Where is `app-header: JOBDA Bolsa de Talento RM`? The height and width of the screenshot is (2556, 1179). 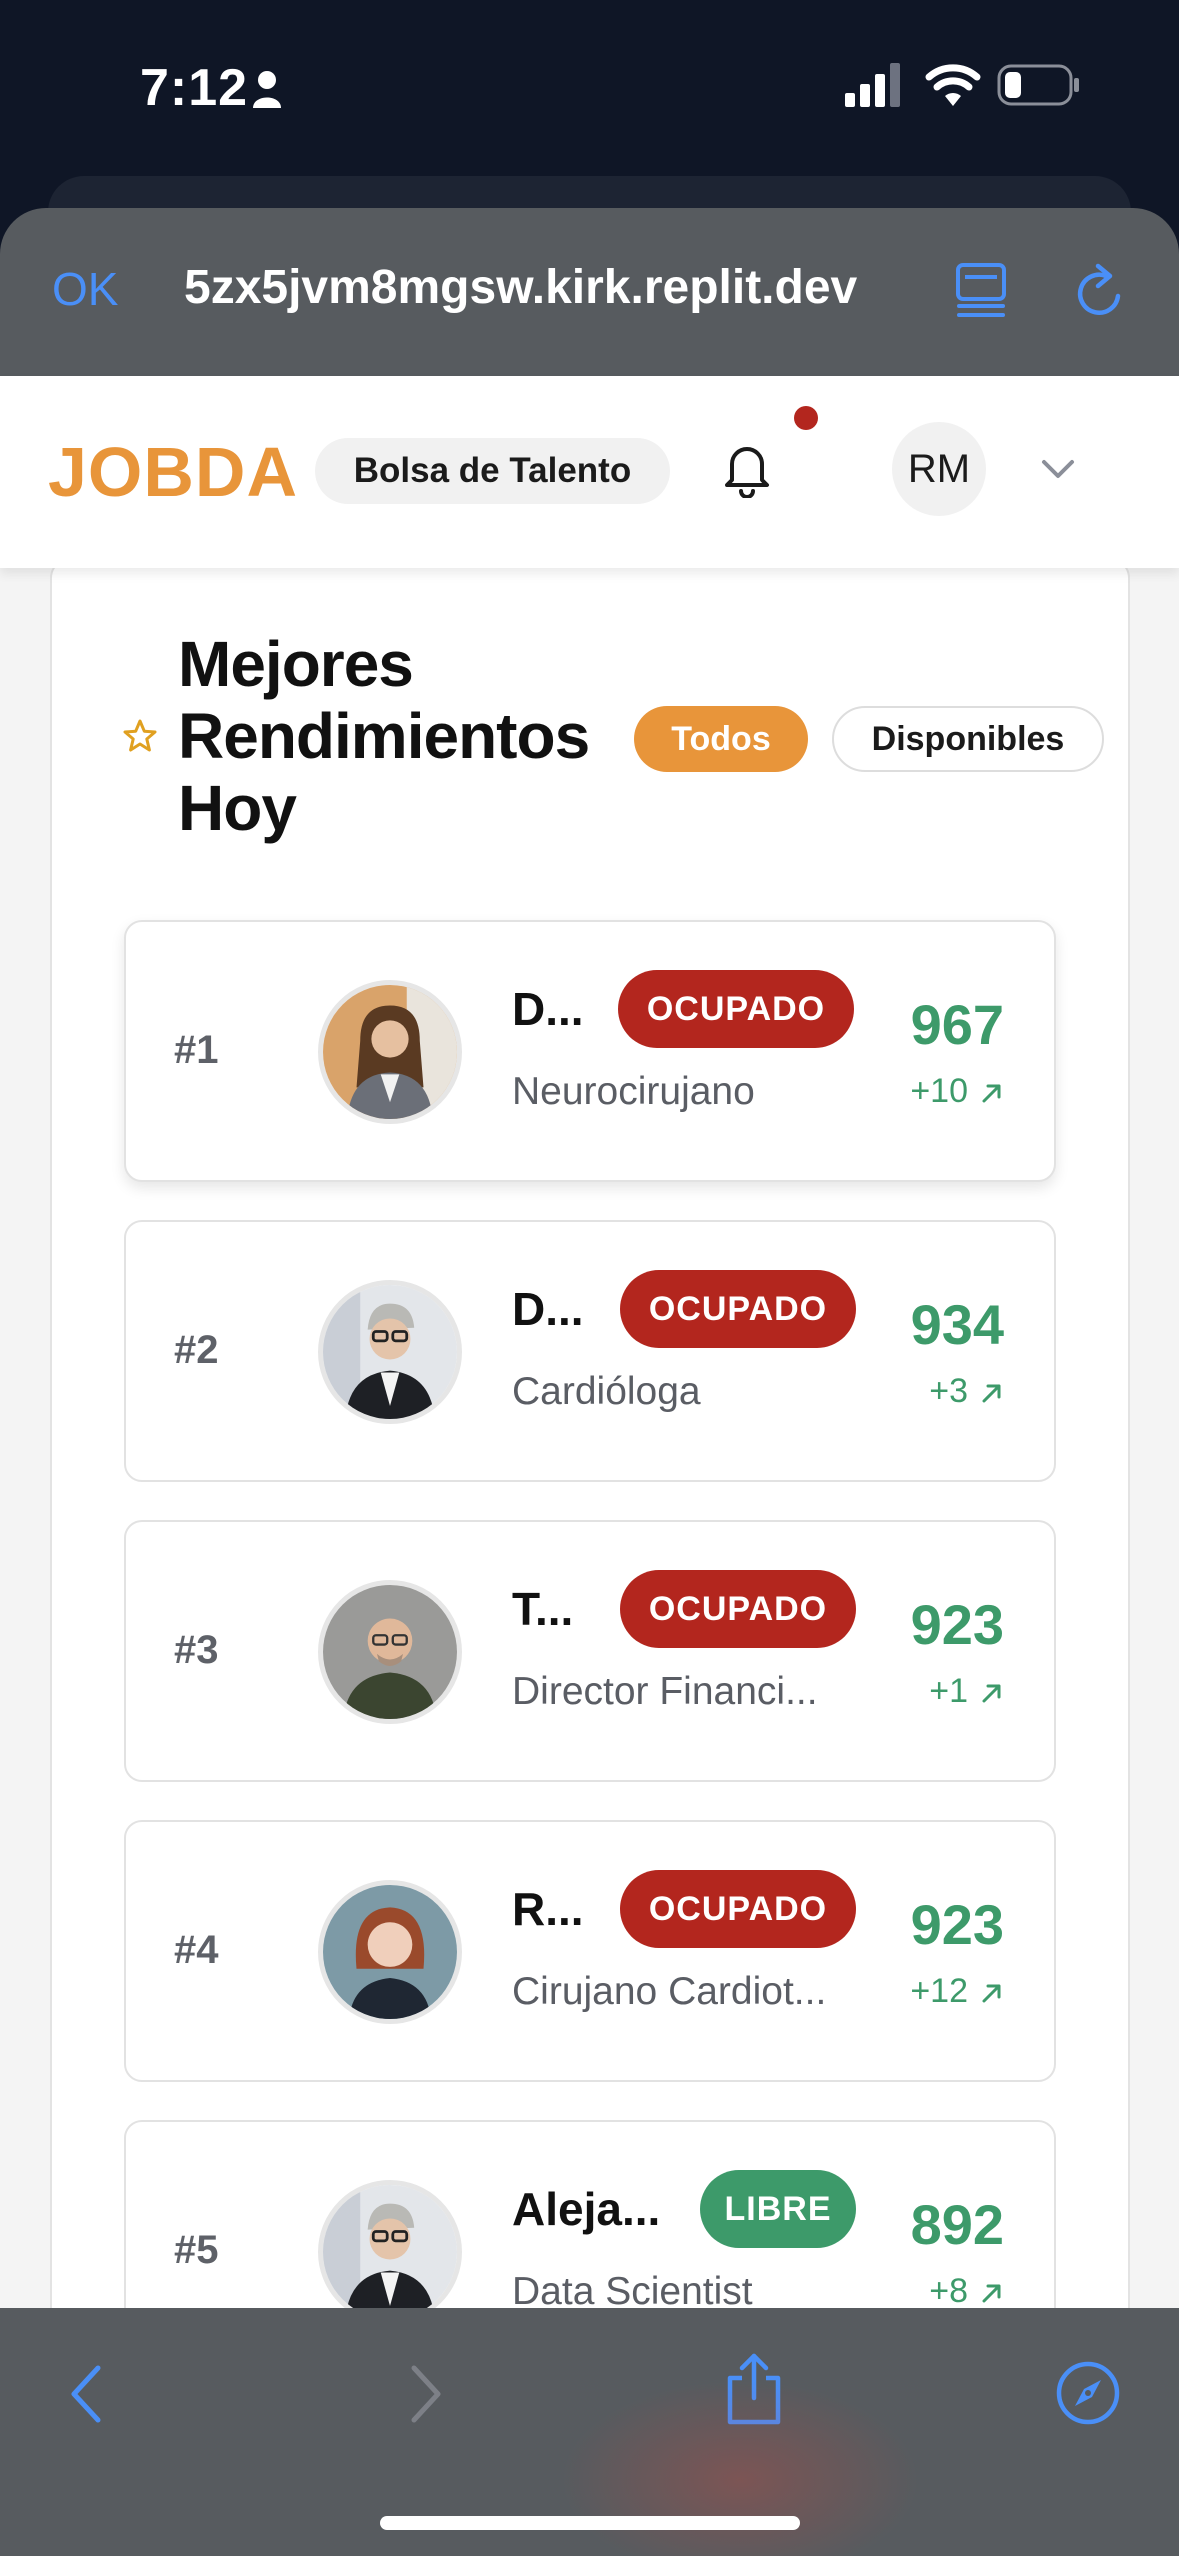 app-header: JOBDA Bolsa de Talento RM is located at coordinates (589, 472).